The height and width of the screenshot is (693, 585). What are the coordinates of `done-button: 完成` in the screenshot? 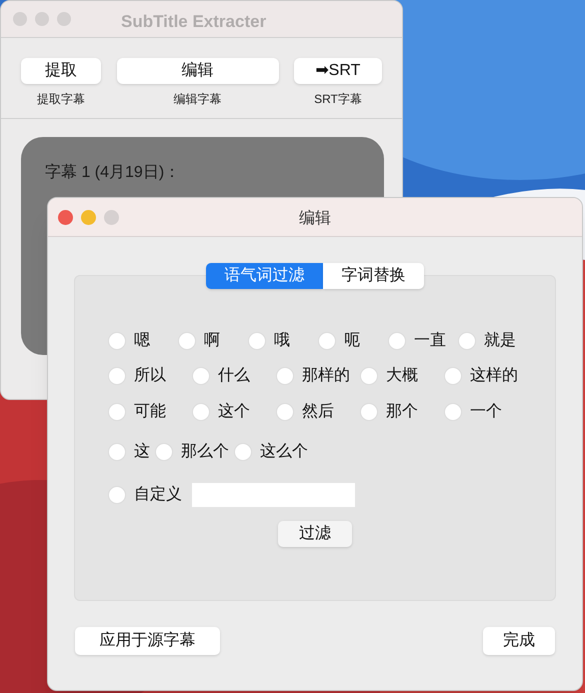 It's located at (519, 641).